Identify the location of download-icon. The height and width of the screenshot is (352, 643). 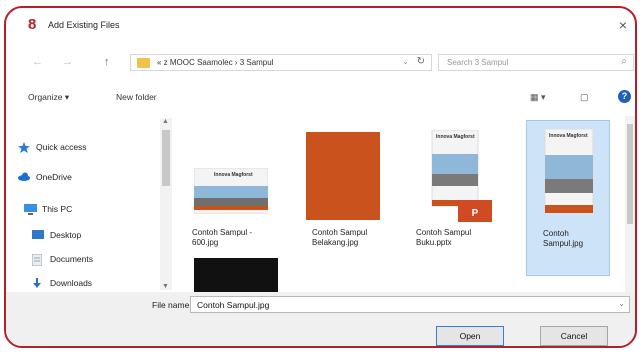
(38, 283).